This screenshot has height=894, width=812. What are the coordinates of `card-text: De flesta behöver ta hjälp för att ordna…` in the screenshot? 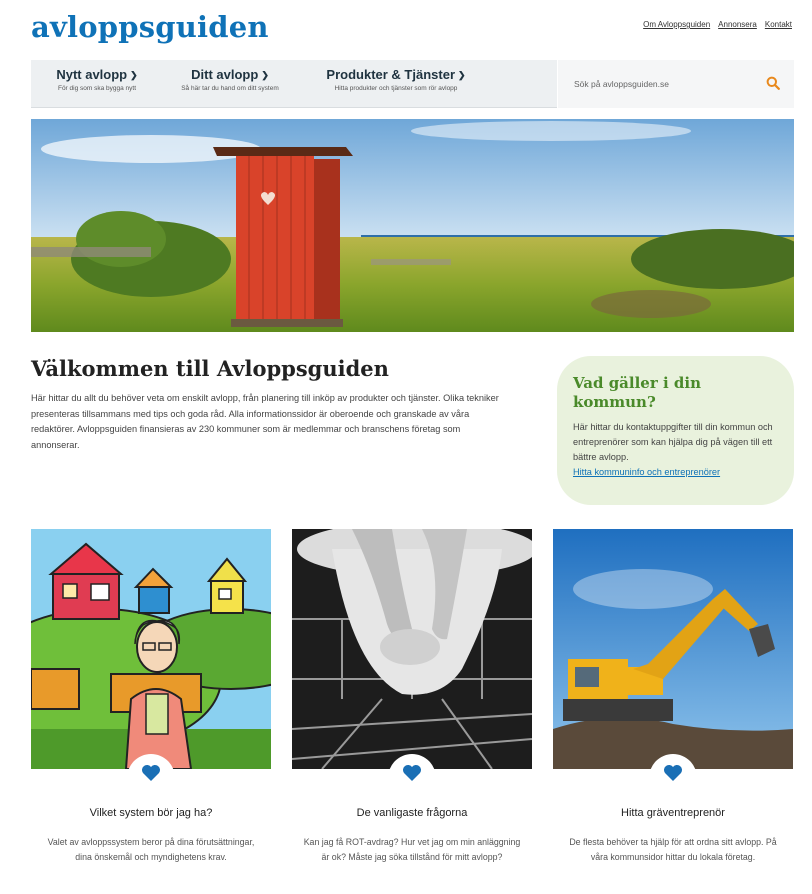 It's located at (673, 849).